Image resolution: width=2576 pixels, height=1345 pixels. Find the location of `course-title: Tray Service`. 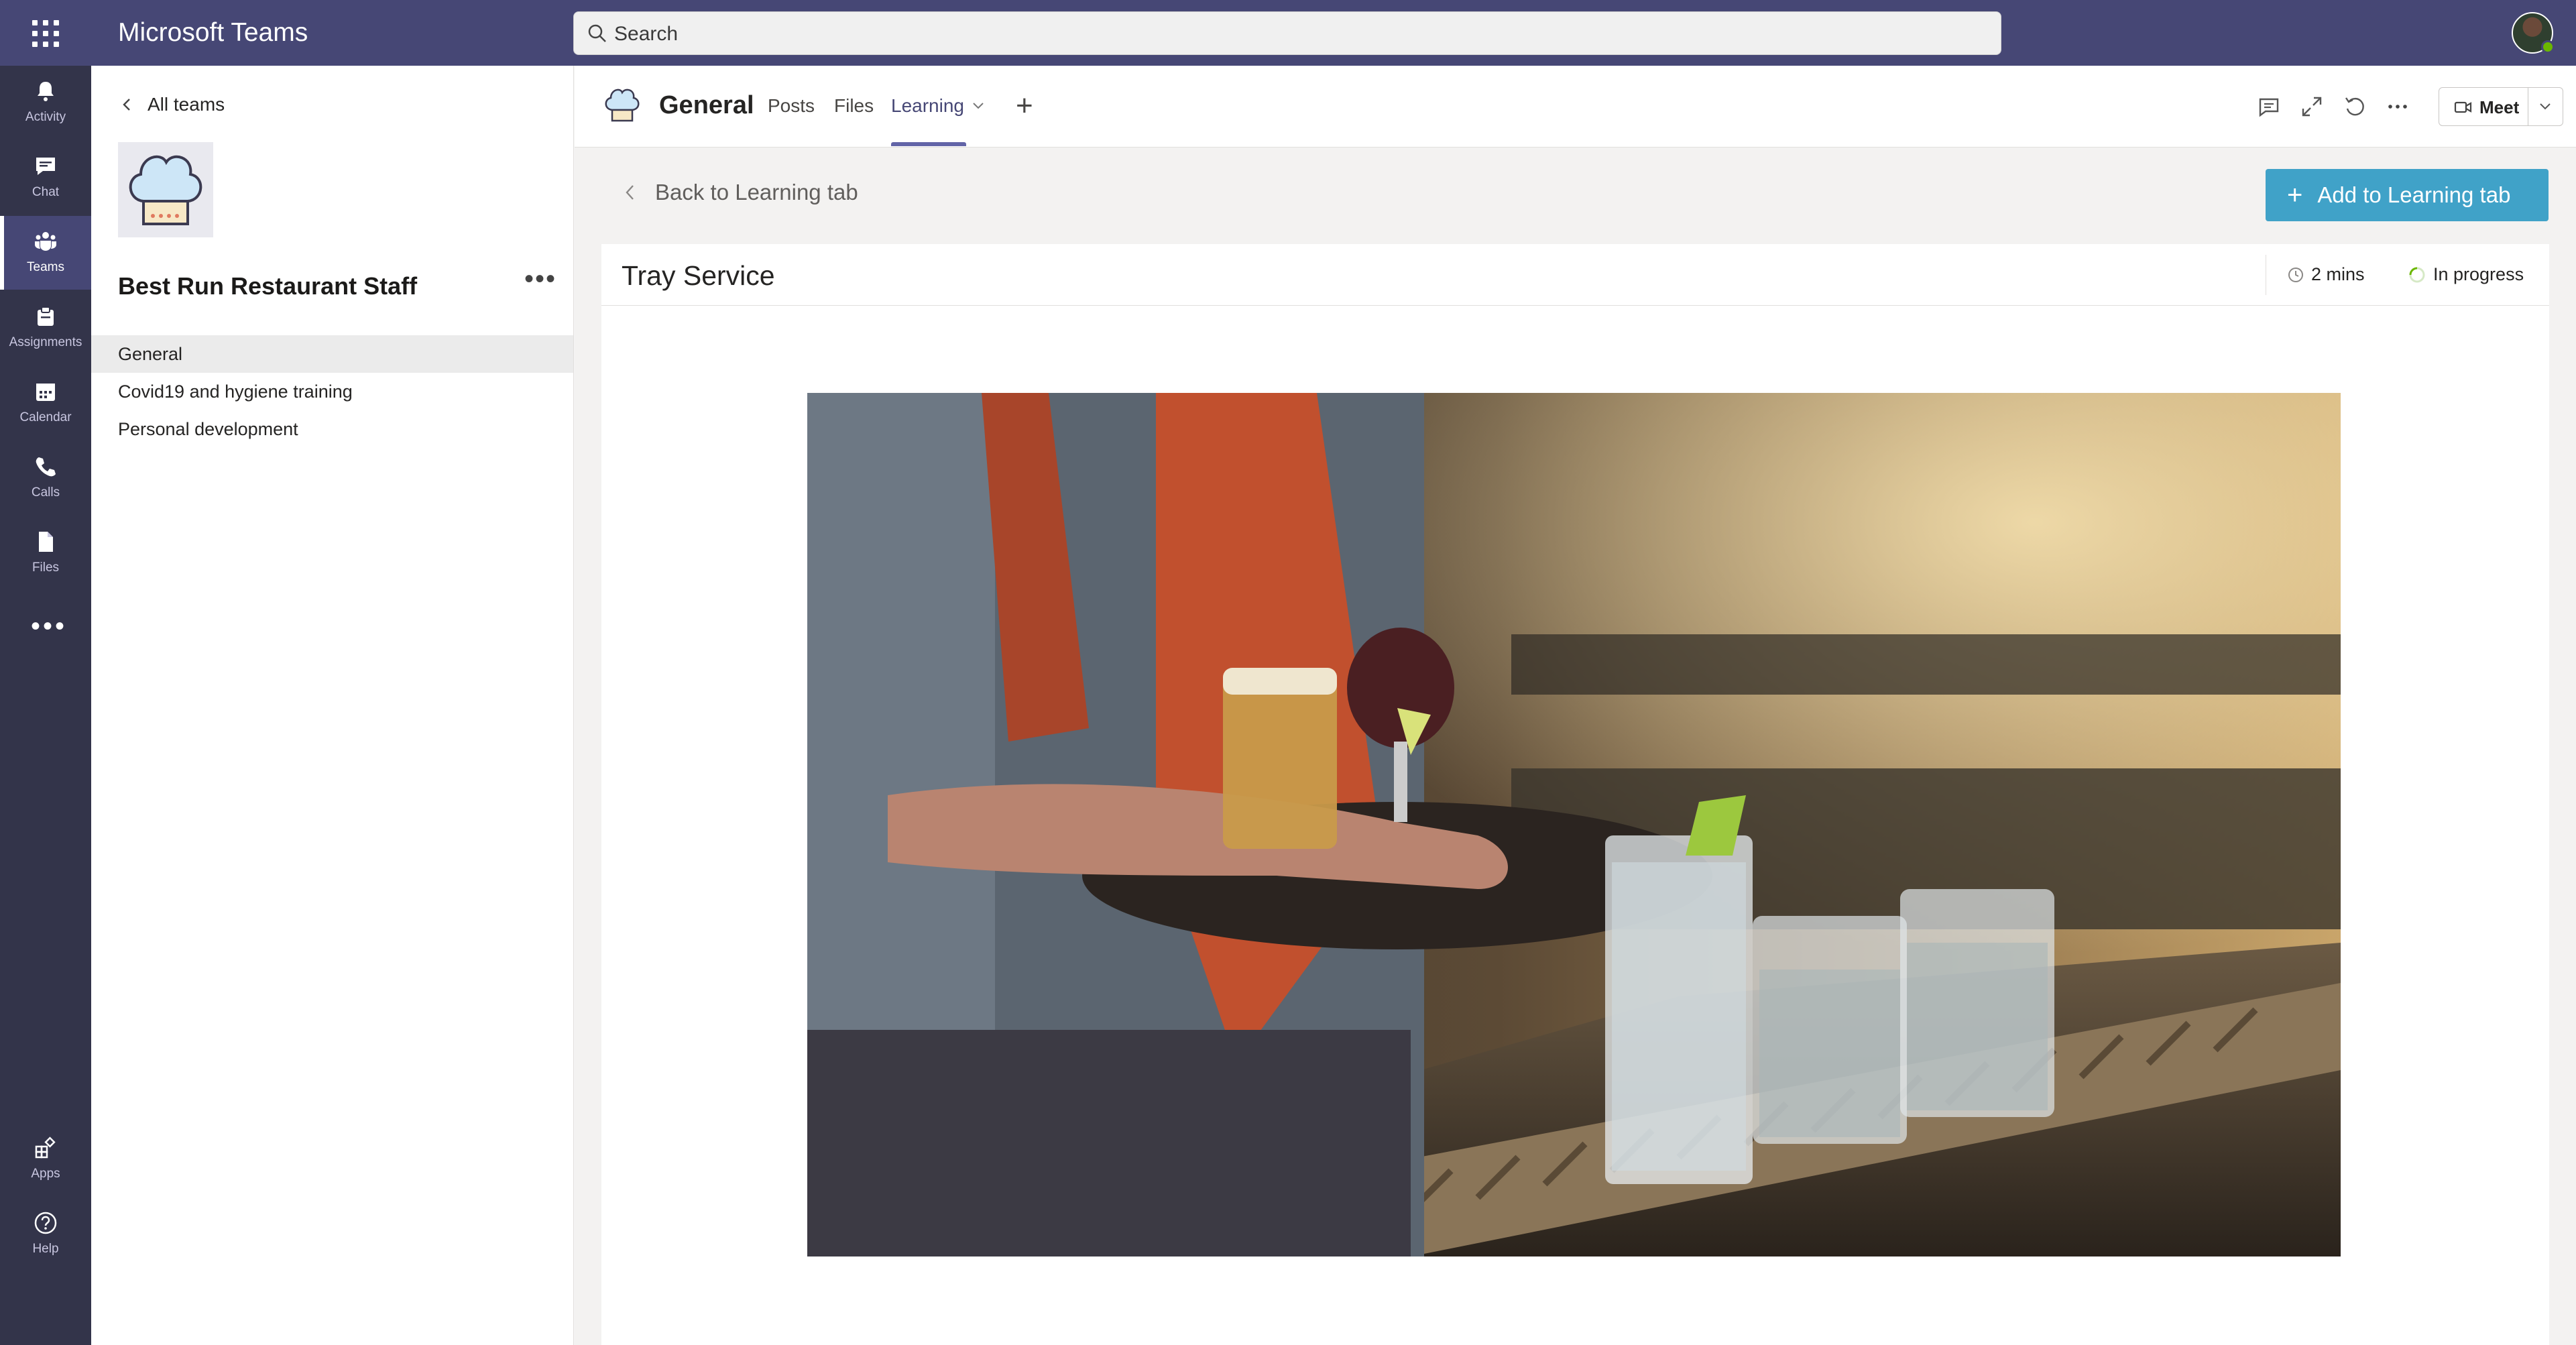

course-title: Tray Service is located at coordinates (698, 275).